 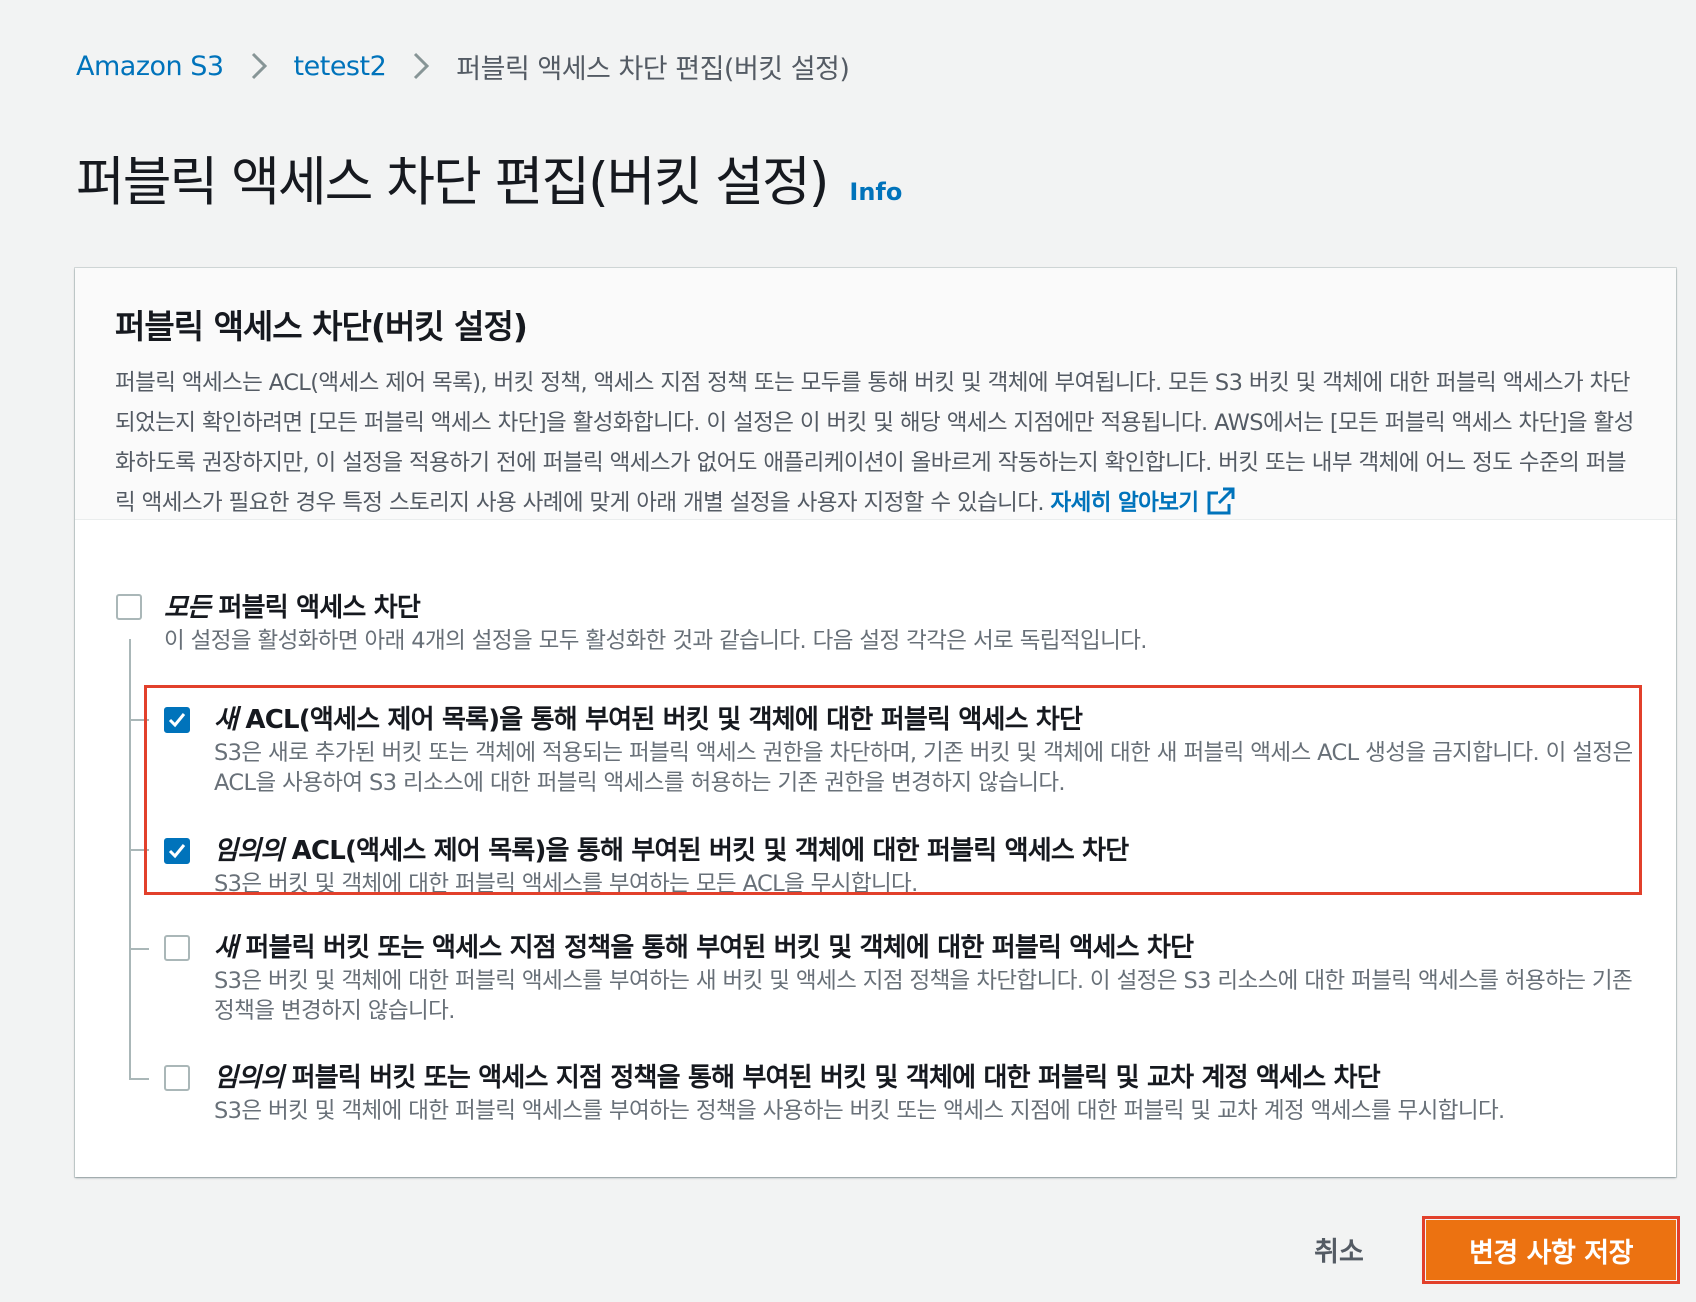 What do you see at coordinates (340, 66) in the screenshot?
I see `breadcrumb-bucket: tetest2` at bounding box center [340, 66].